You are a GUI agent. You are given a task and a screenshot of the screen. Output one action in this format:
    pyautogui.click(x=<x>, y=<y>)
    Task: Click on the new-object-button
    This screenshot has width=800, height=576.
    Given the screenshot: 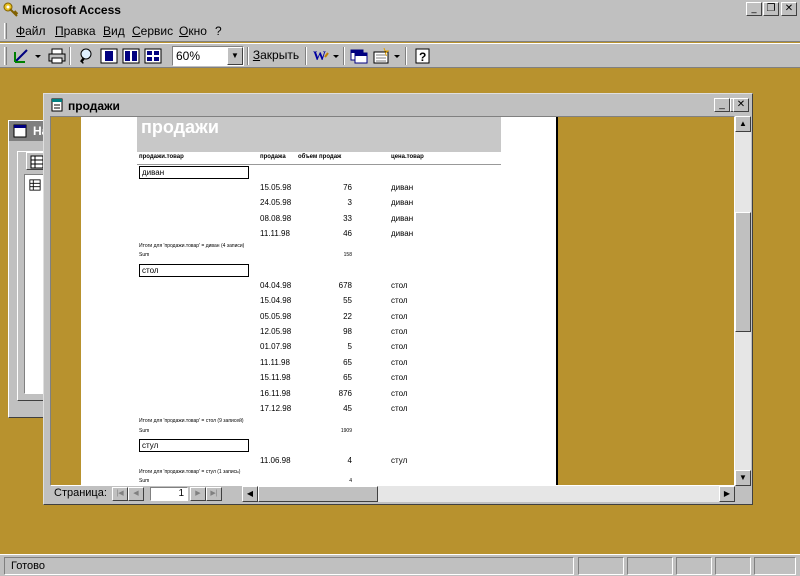 What is the action you would take?
    pyautogui.click(x=380, y=56)
    